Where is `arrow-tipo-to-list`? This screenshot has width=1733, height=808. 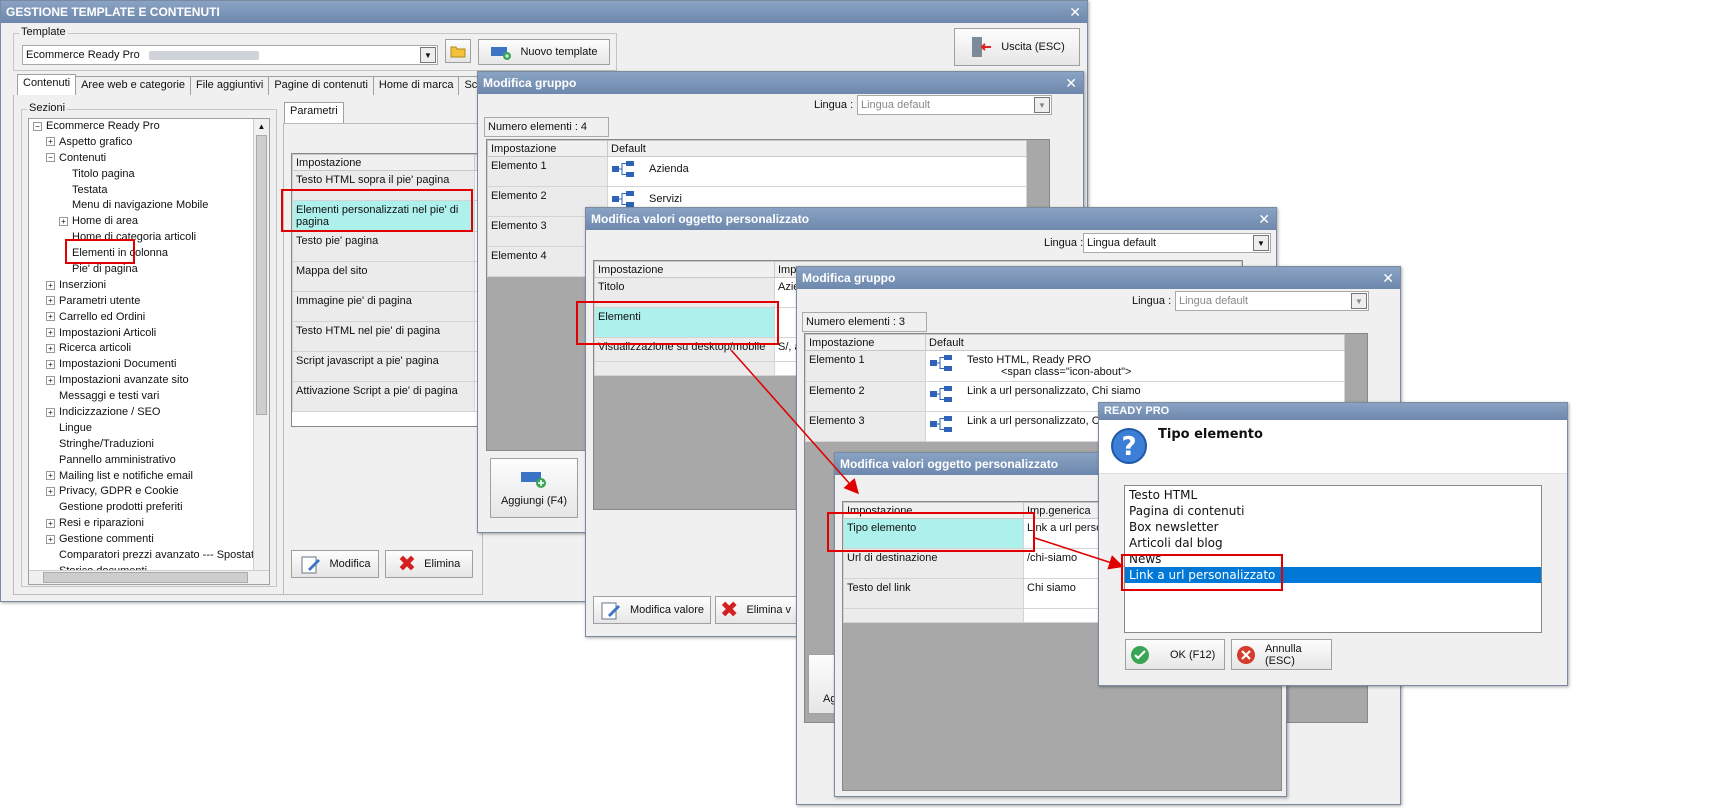 arrow-tipo-to-list is located at coordinates (1079, 553).